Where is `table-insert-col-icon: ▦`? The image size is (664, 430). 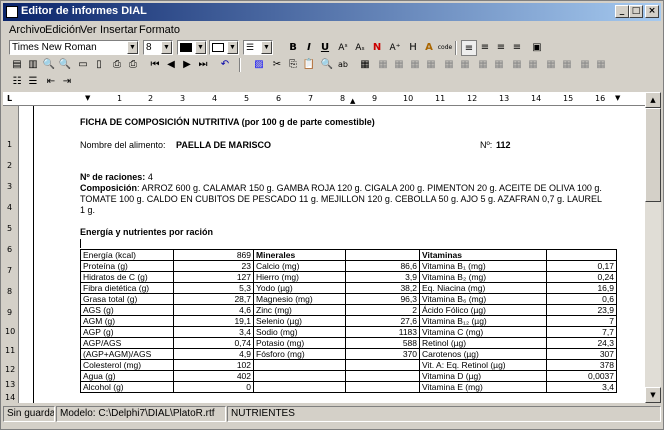
table-insert-col-icon: ▦ is located at coordinates (399, 65).